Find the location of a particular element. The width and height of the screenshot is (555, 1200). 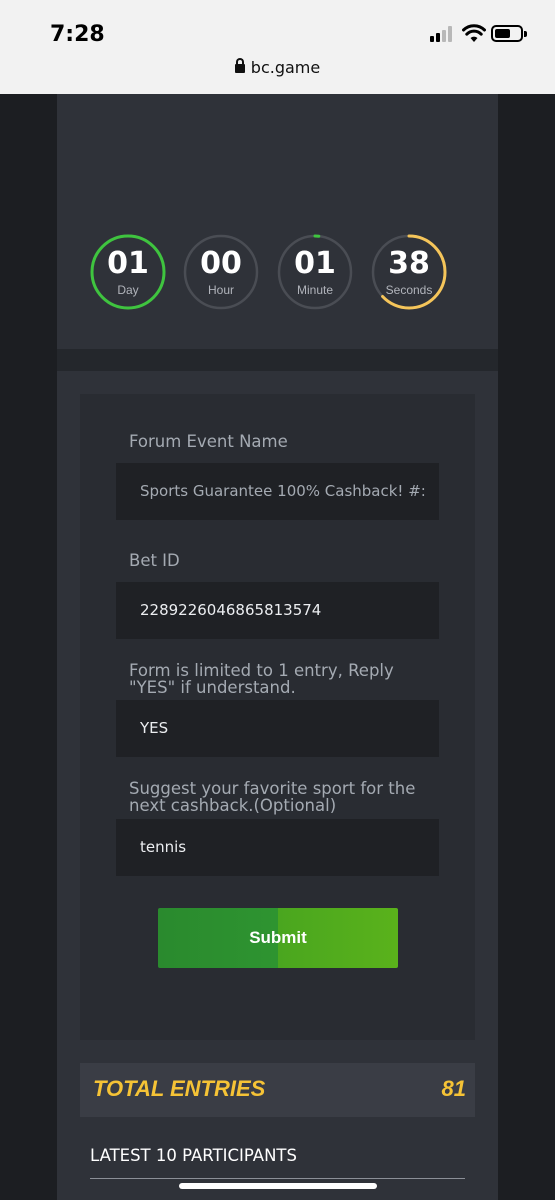

countdown-hour-value: 00 is located at coordinates (221, 263).